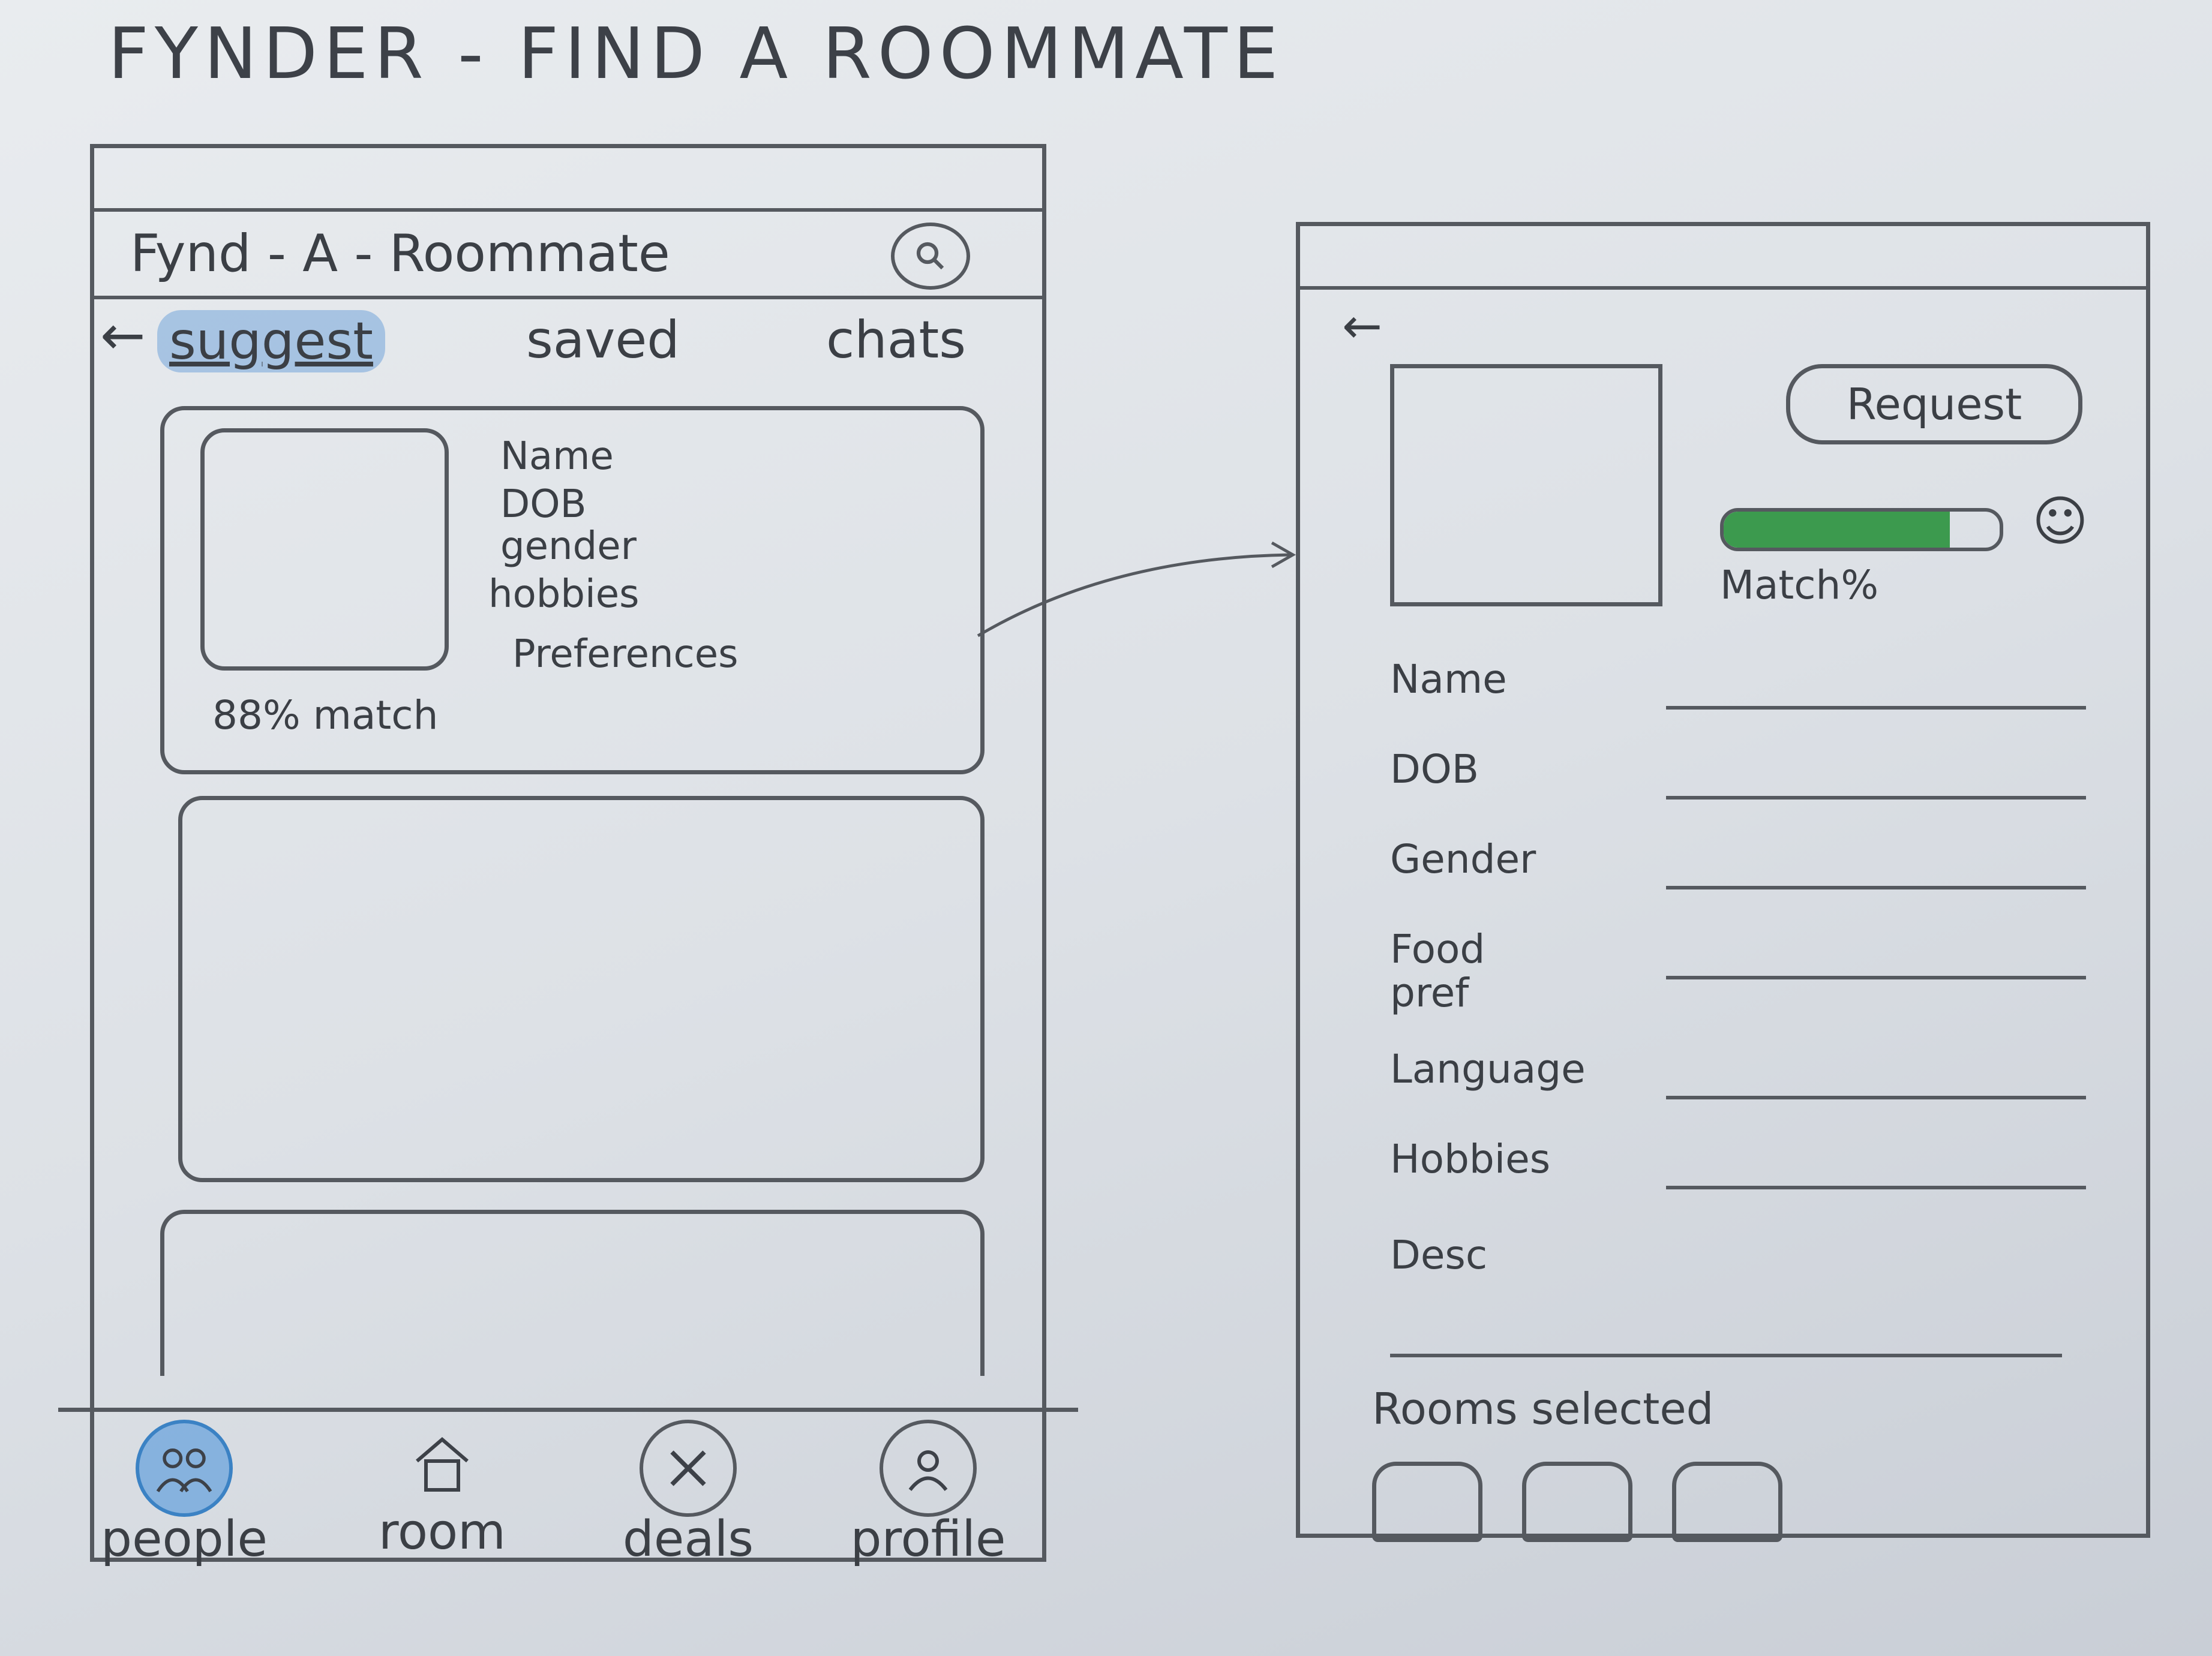 Image resolution: width=2212 pixels, height=1656 pixels. What do you see at coordinates (400, 254) in the screenshot?
I see `app-title: Fynd - A - Roommate` at bounding box center [400, 254].